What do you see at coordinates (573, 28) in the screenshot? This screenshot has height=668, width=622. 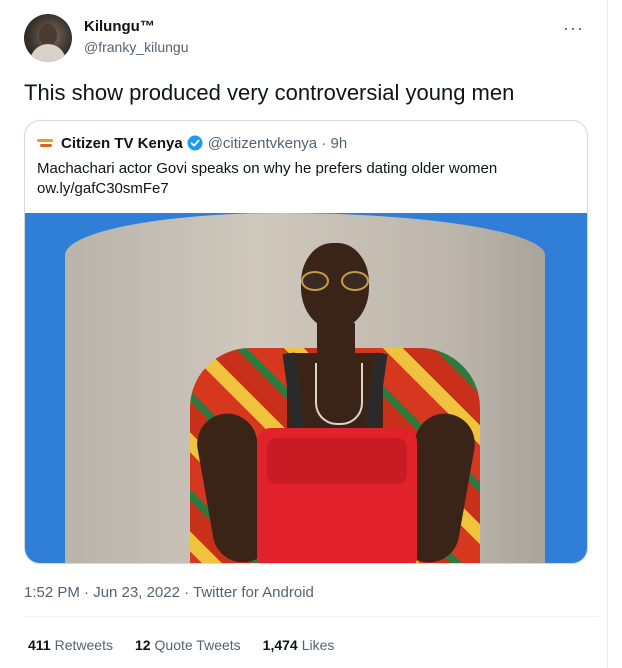 I see `more-options-icon: ···` at bounding box center [573, 28].